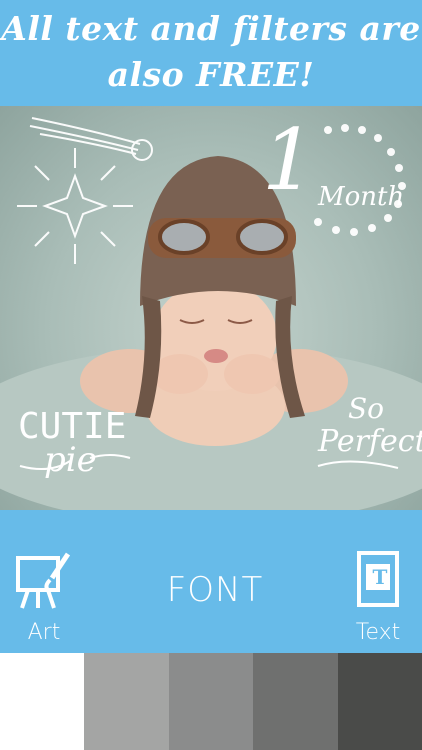  I want to click on easel-icon, so click(43, 580).